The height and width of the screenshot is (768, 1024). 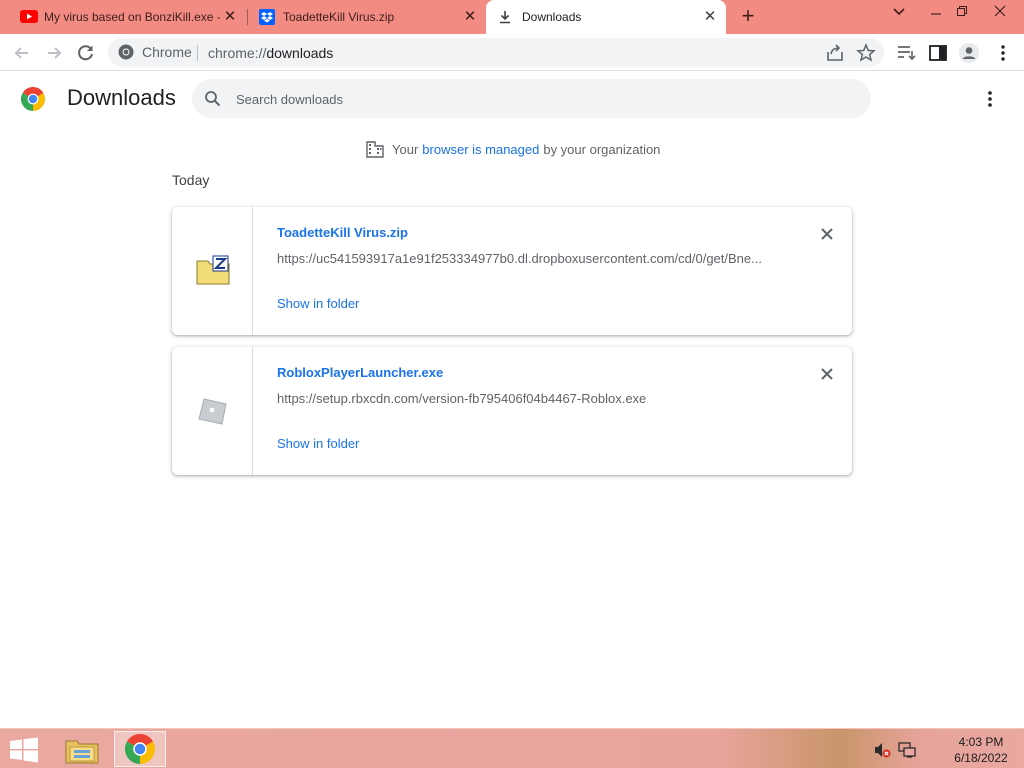 I want to click on network-icon, so click(x=907, y=750).